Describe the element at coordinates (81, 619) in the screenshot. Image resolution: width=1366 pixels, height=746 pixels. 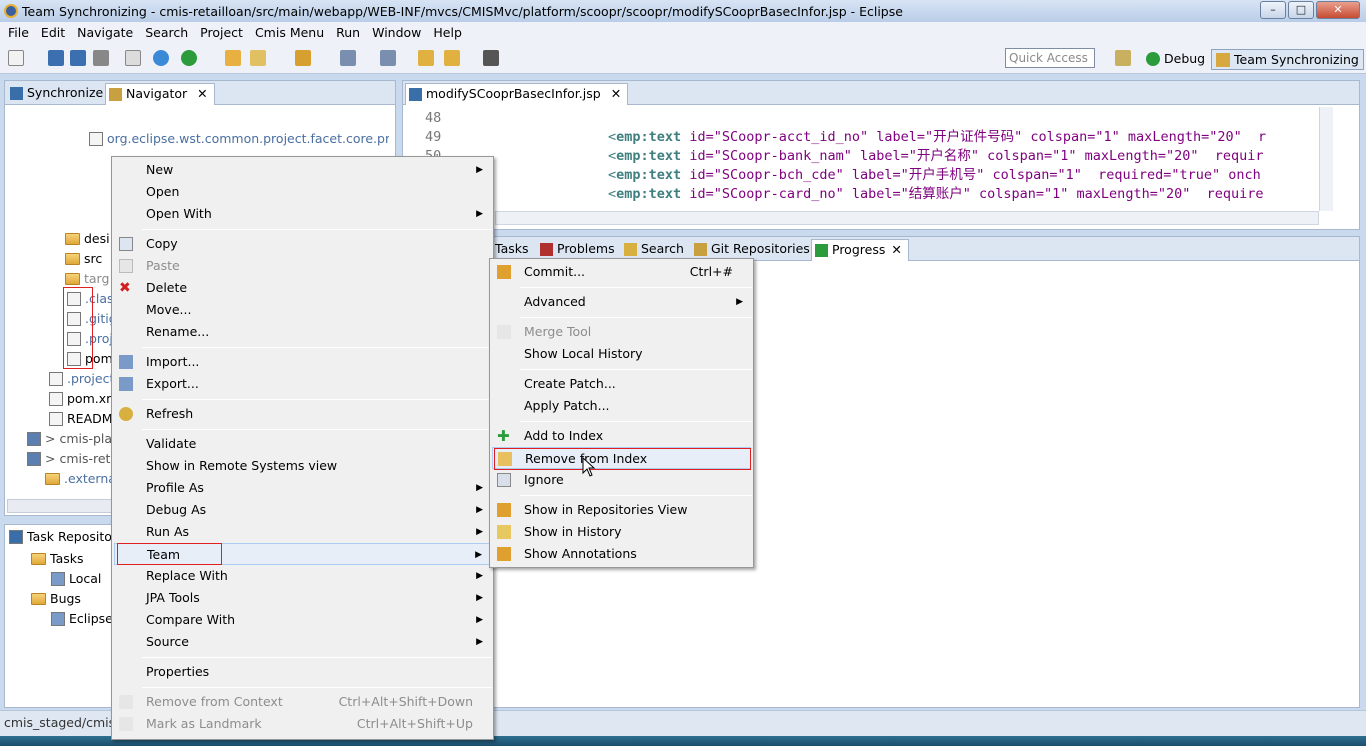
I see `tree-item: Eclipse` at that location.